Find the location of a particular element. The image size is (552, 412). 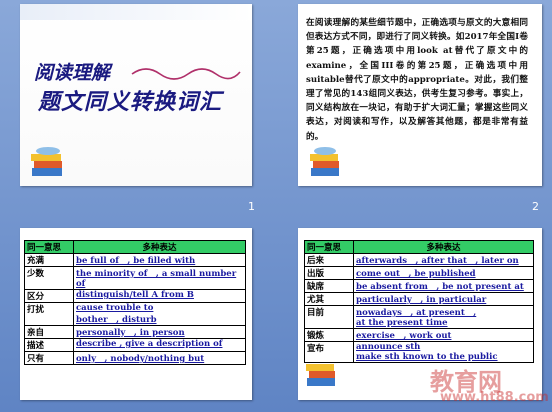

meaning-cell: 缺席 is located at coordinates (329, 286).